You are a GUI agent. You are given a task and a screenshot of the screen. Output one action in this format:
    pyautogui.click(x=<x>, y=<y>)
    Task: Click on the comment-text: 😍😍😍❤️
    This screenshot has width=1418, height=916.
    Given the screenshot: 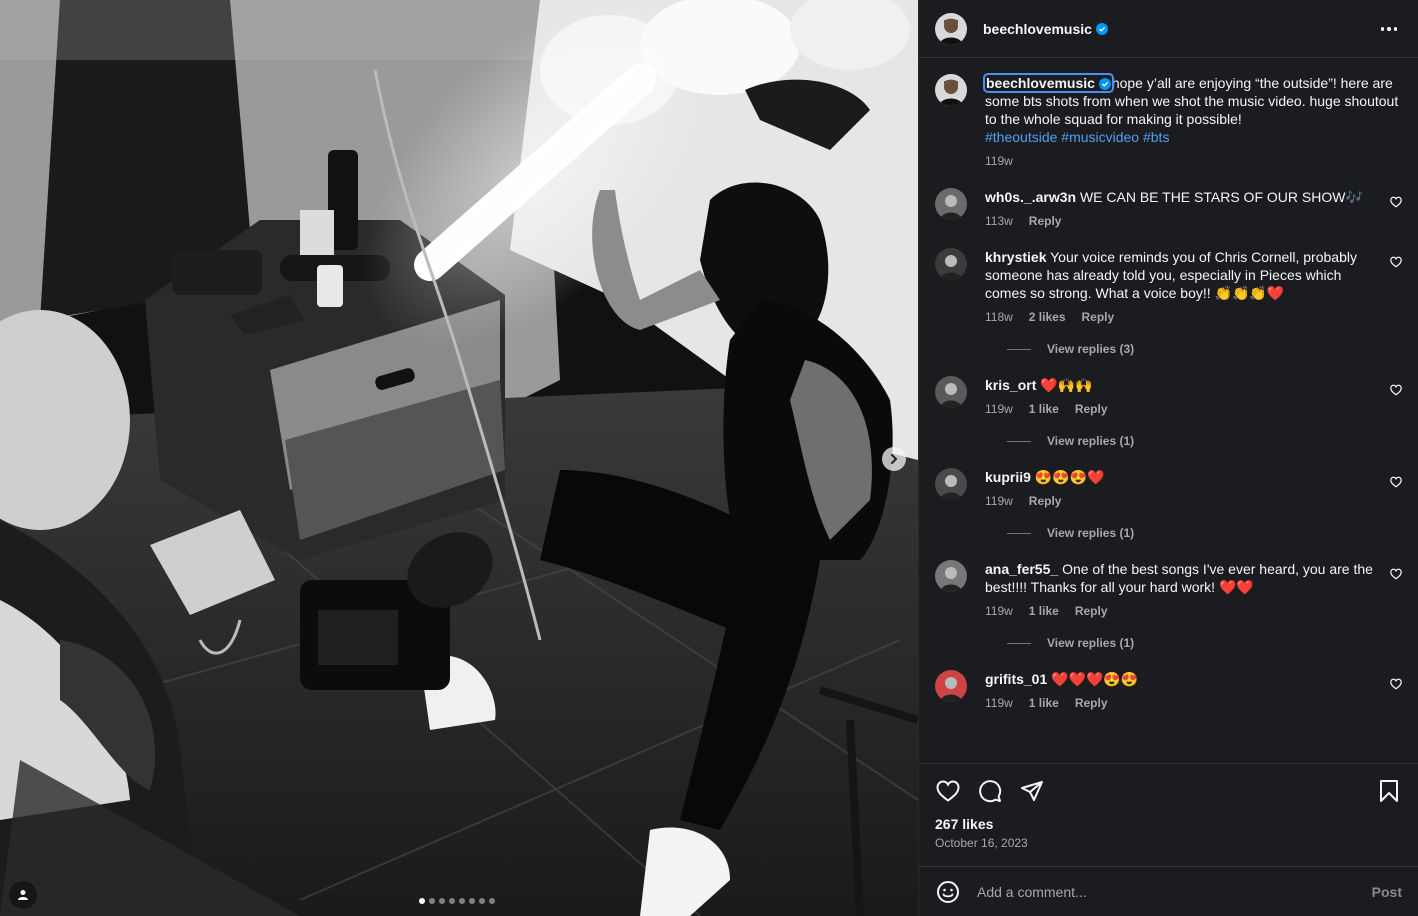 What is the action you would take?
    pyautogui.click(x=1069, y=477)
    